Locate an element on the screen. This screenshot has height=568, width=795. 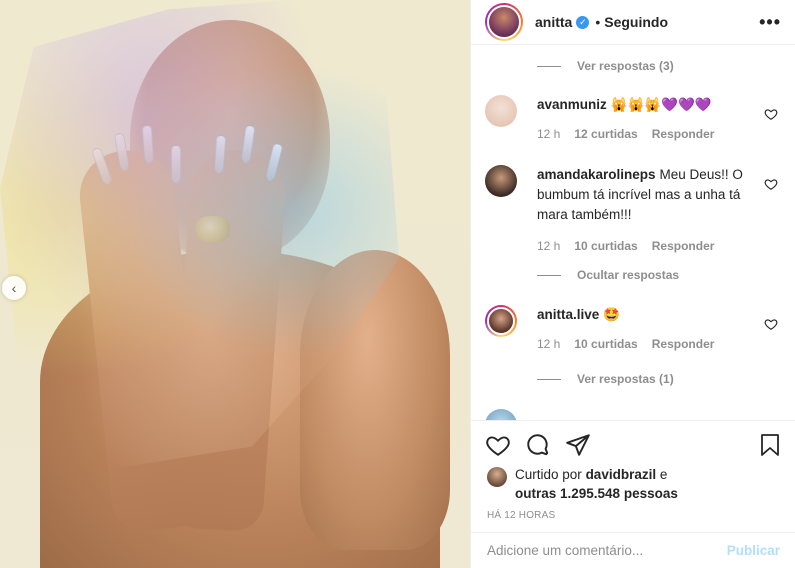
commenter-username: anitta.live is located at coordinates (568, 314).